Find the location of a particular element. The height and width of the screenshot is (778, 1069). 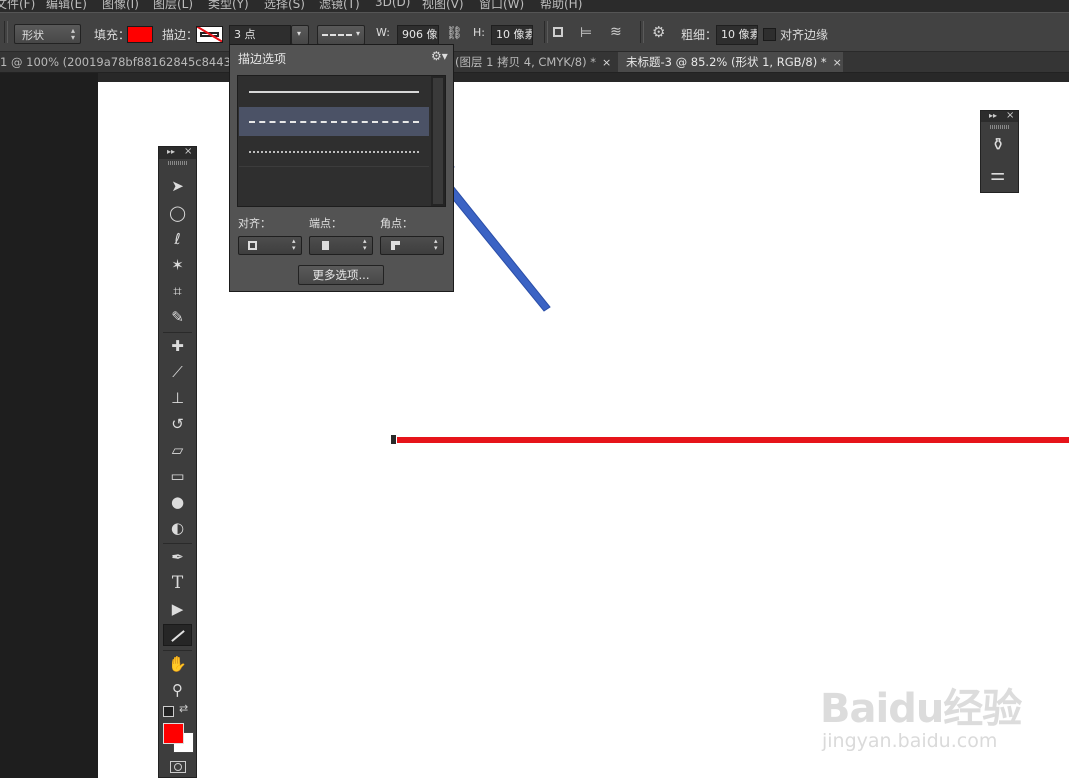

link-icon: ⛓ is located at coordinates (454, 34).